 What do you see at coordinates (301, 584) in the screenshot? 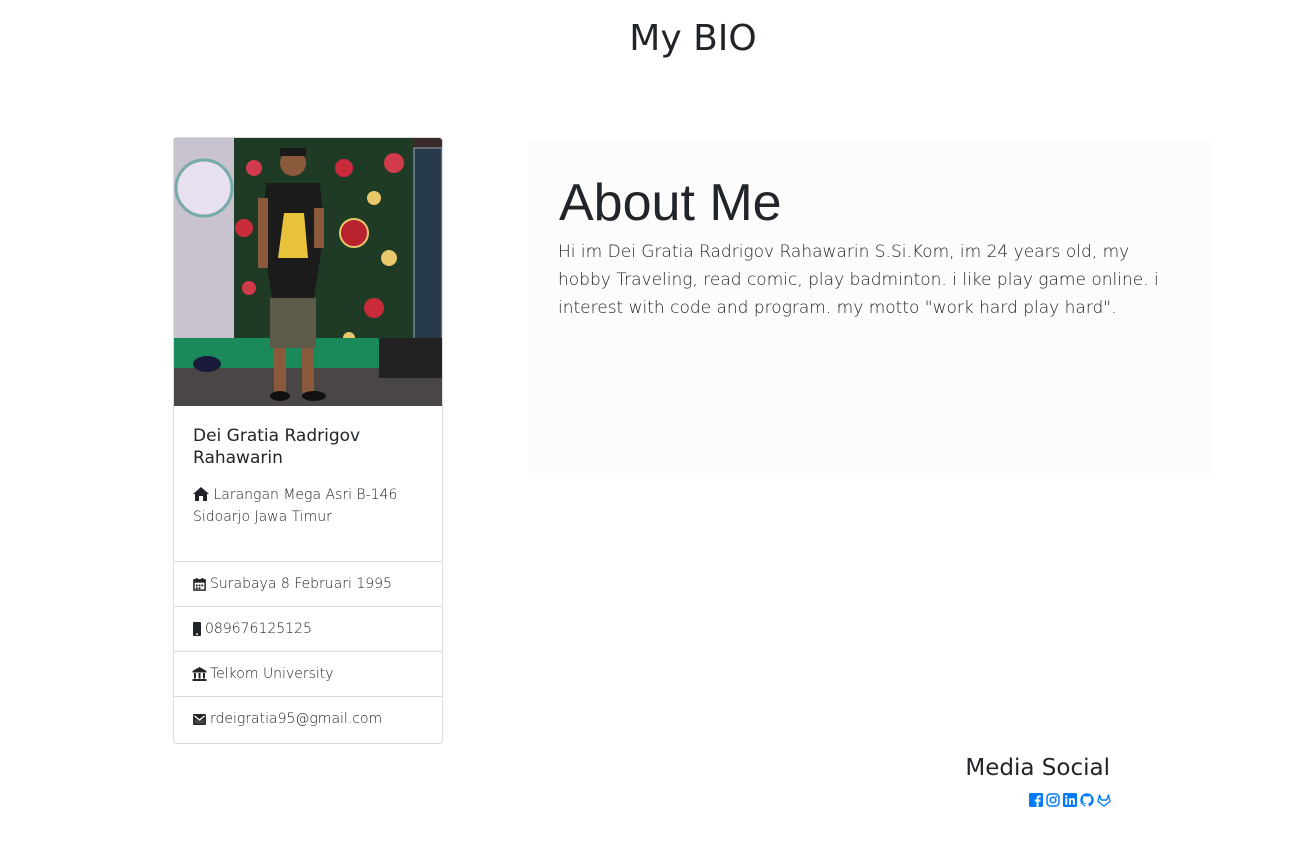
I see `birth-text: Surabaya 8 Februari 1995` at bounding box center [301, 584].